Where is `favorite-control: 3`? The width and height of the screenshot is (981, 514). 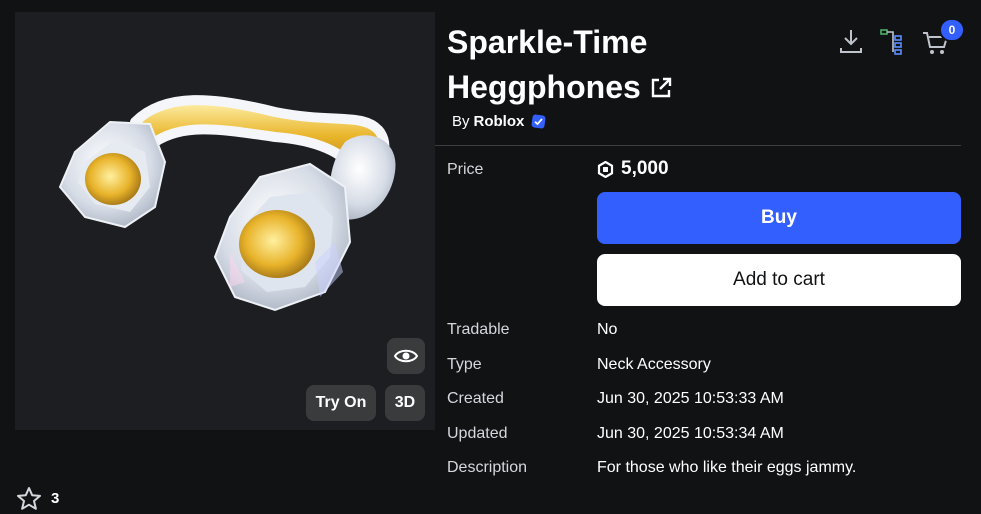
favorite-control: 3 is located at coordinates (37, 498).